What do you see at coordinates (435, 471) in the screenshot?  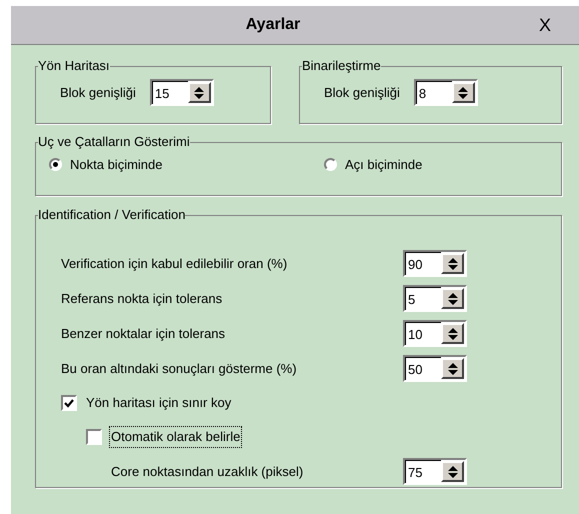 I see `number-spinner: 75` at bounding box center [435, 471].